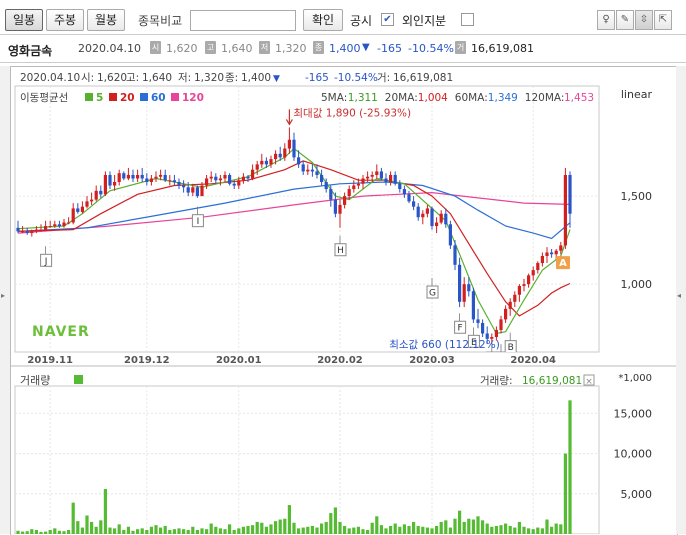  I want to click on ma-values: 5MA: 1,311 20MA: 1,004 60MA: 1,349 120MA: 1,453, so click(457, 98).